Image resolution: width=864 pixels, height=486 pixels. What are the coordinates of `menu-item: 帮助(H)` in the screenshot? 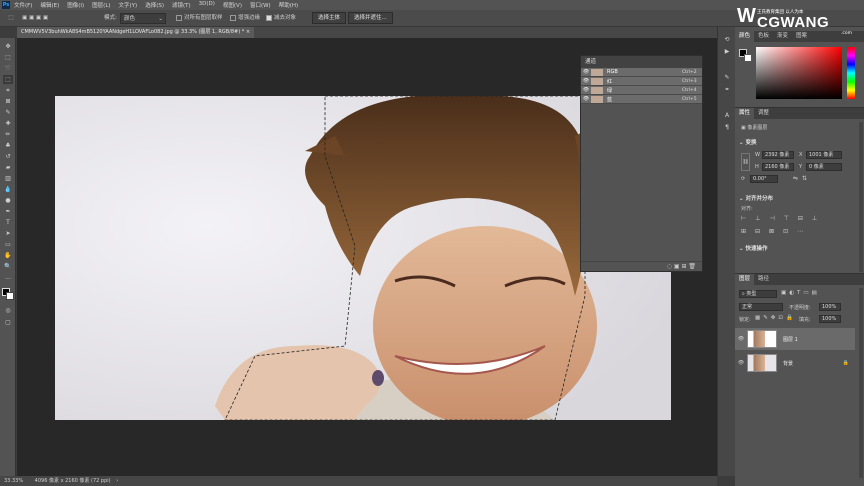 It's located at (288, 5).